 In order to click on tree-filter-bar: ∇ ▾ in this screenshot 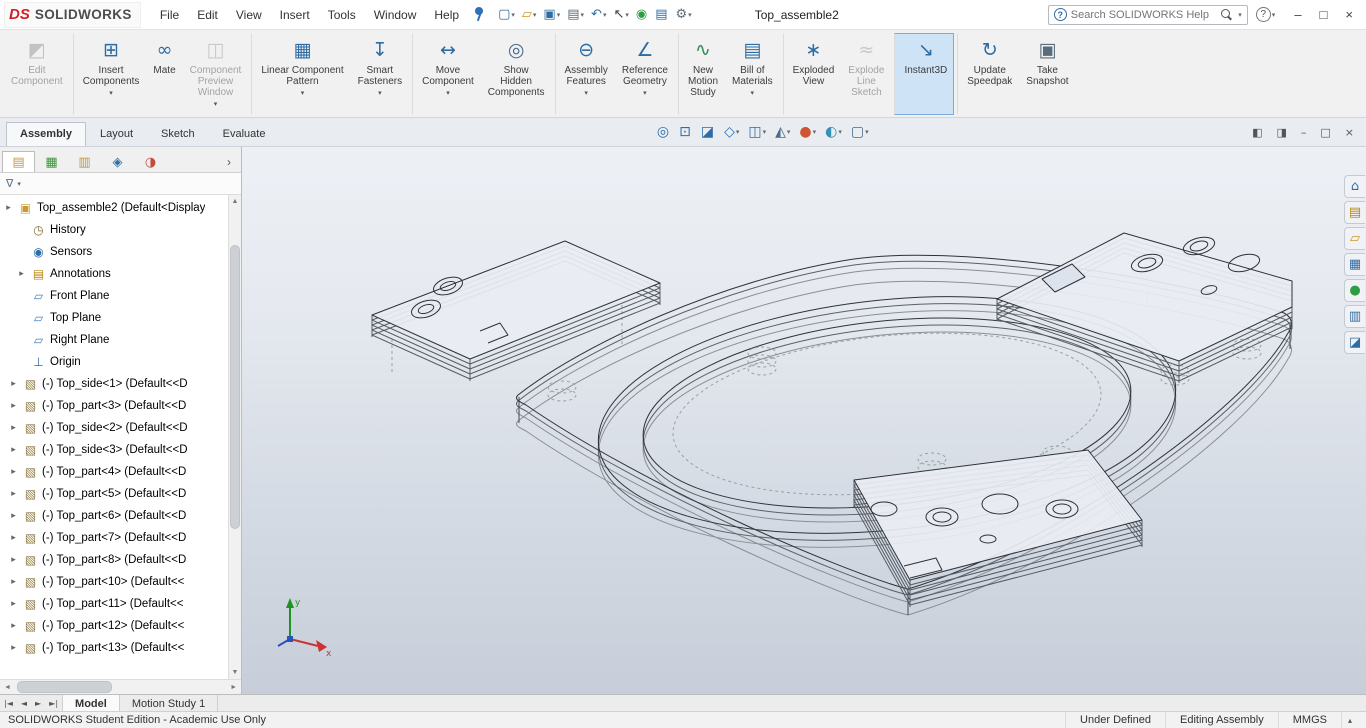, I will do `click(120, 184)`.